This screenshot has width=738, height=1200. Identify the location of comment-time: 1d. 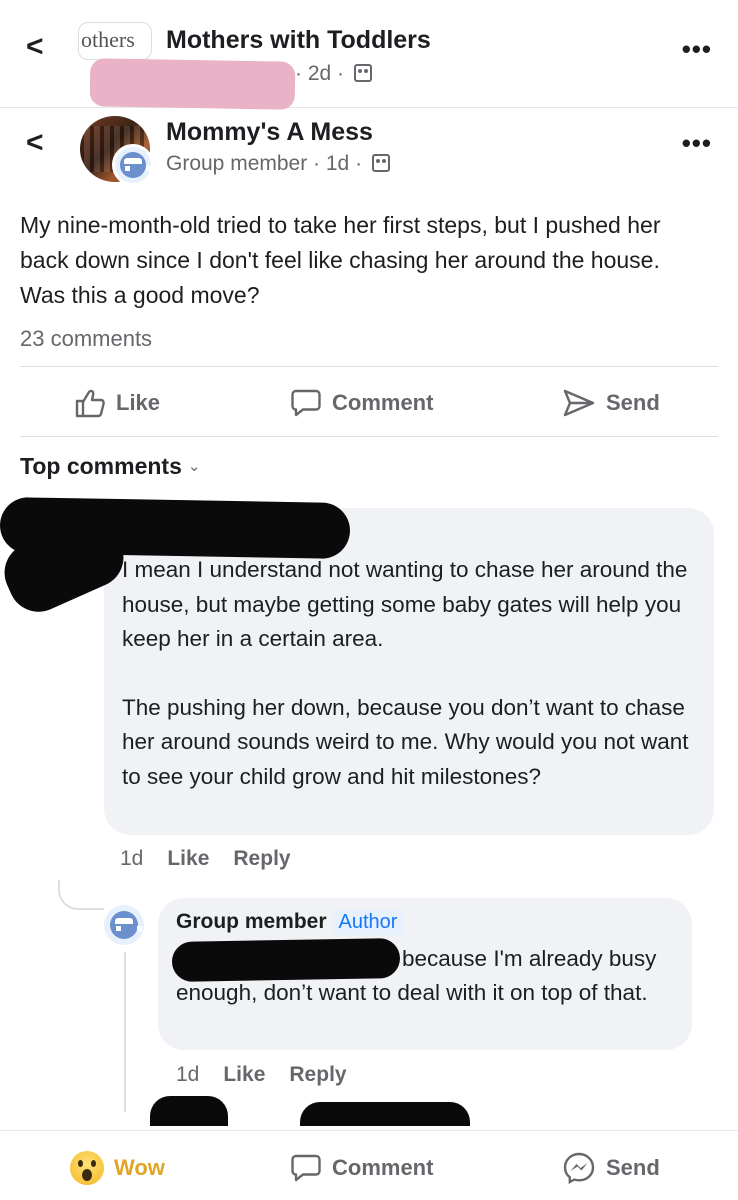
(132, 858).